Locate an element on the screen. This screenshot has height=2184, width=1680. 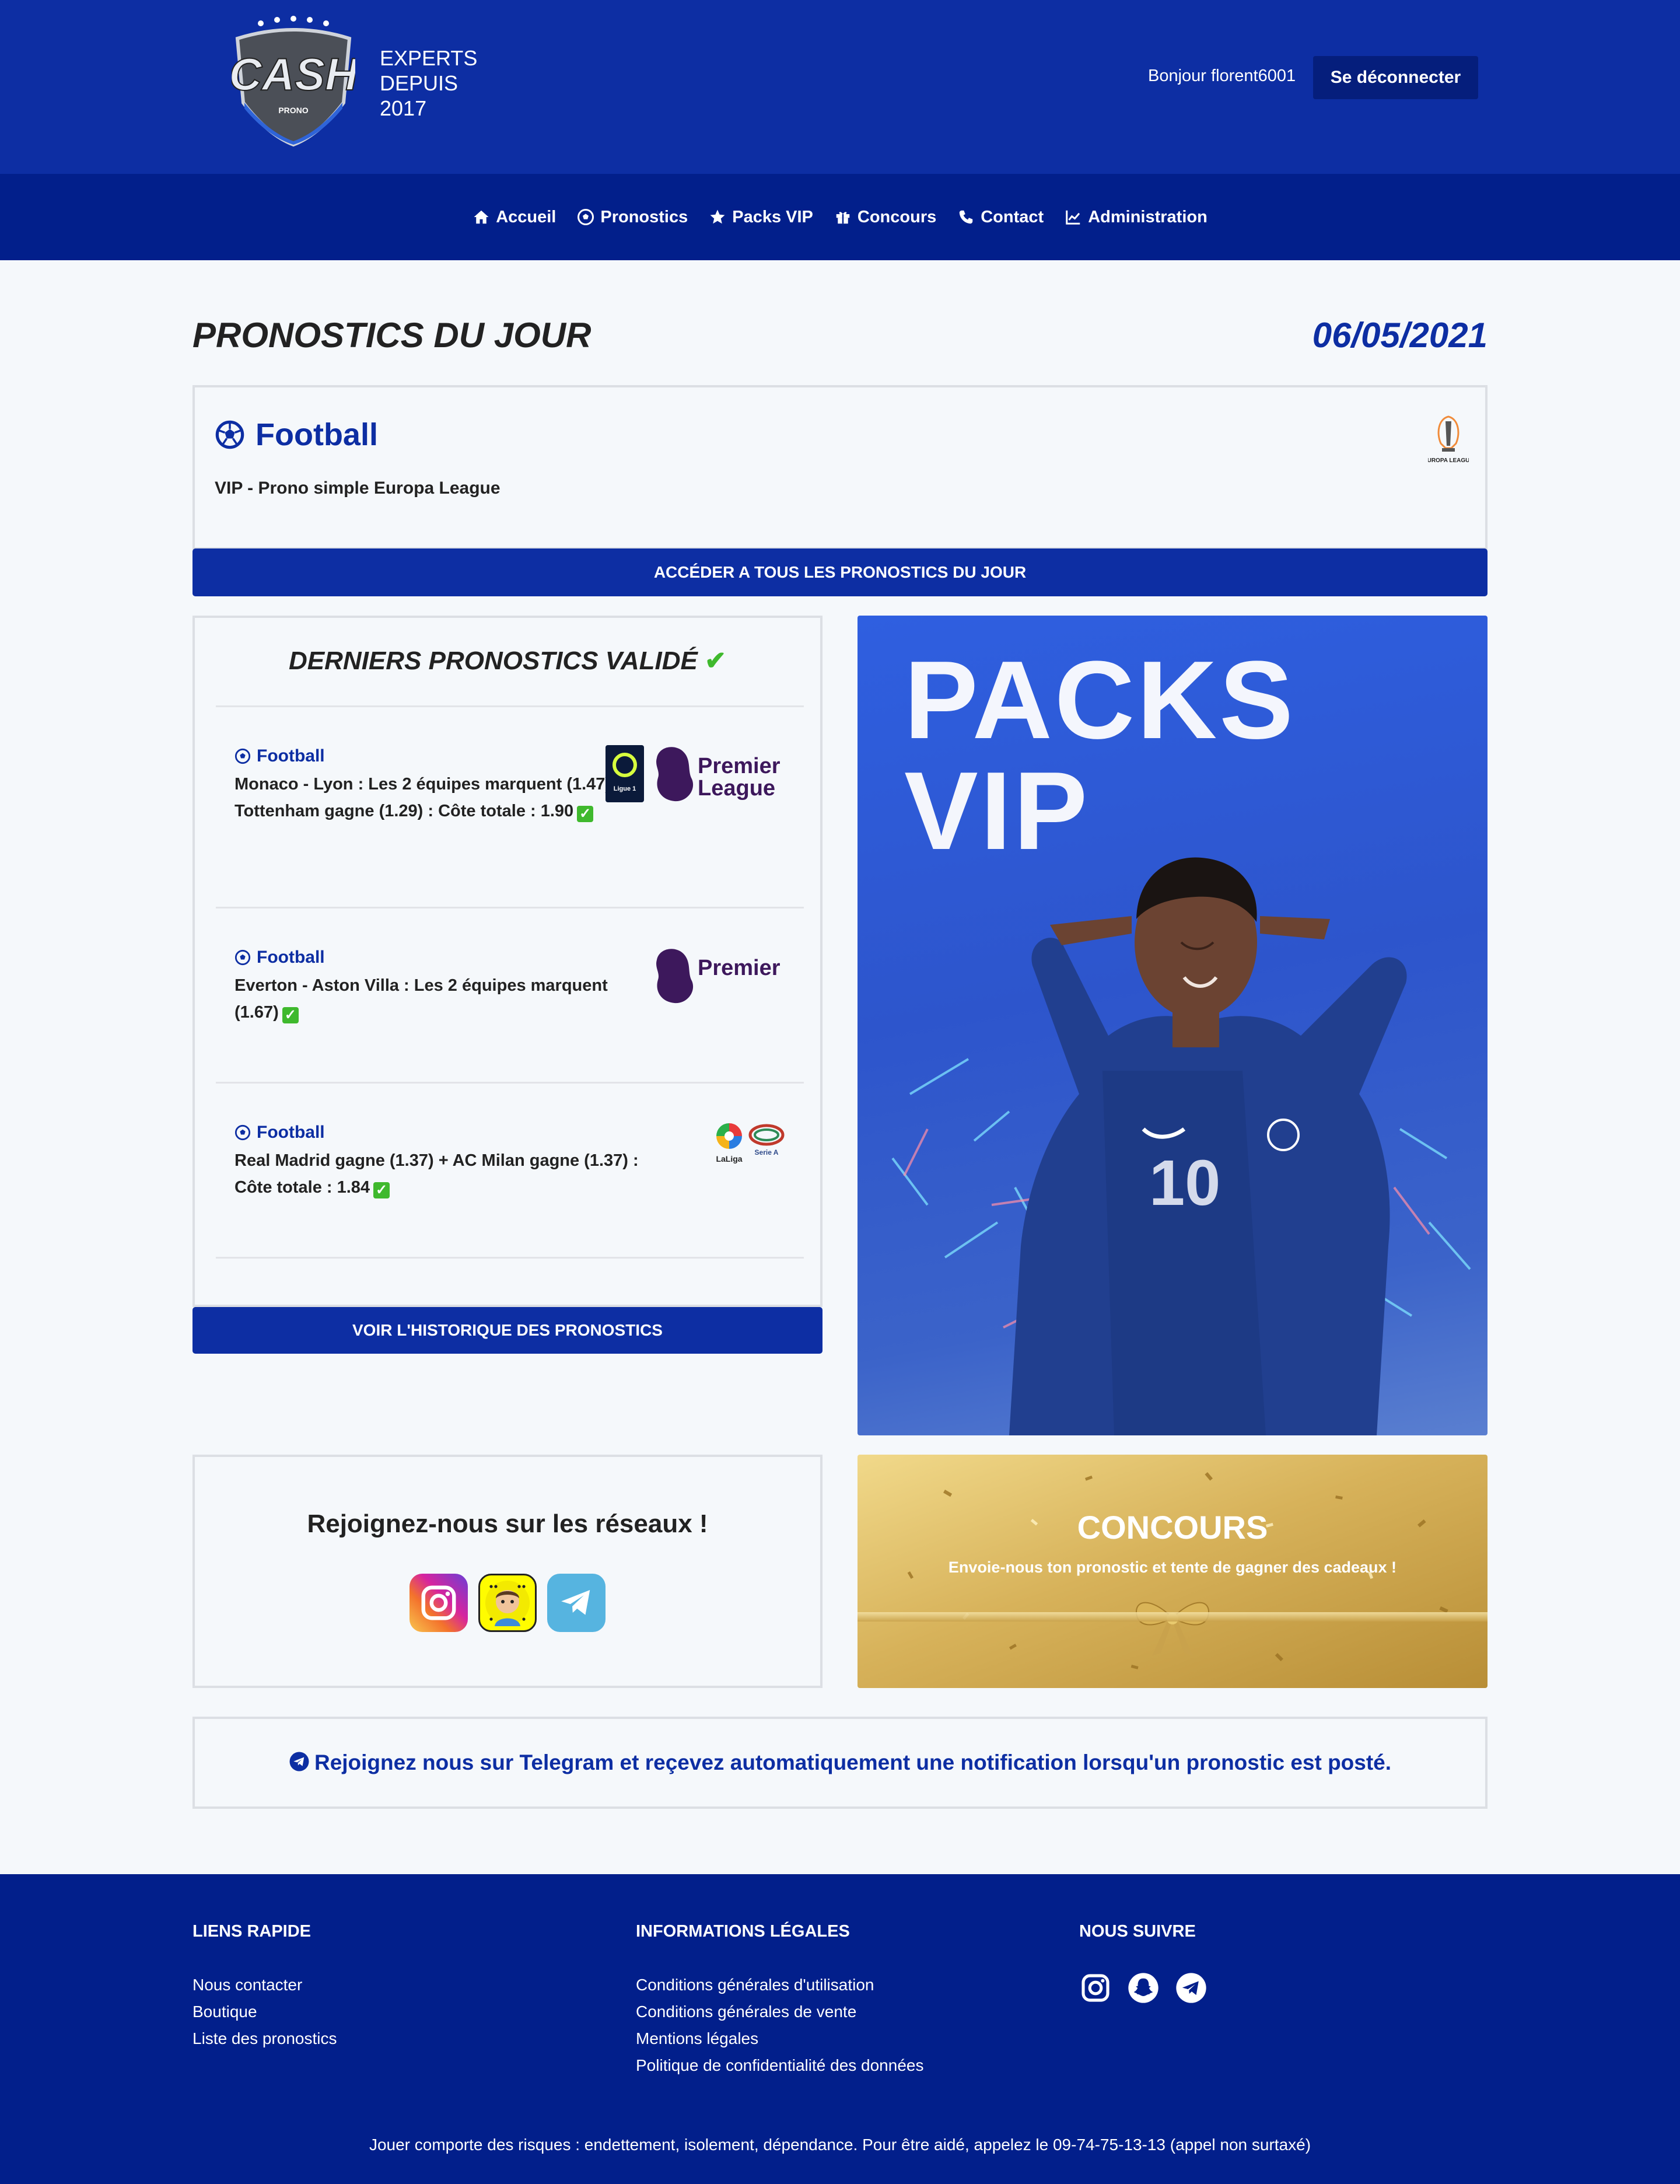
league-logos: Ligue 1 Premier League is located at coordinates (693, 773).